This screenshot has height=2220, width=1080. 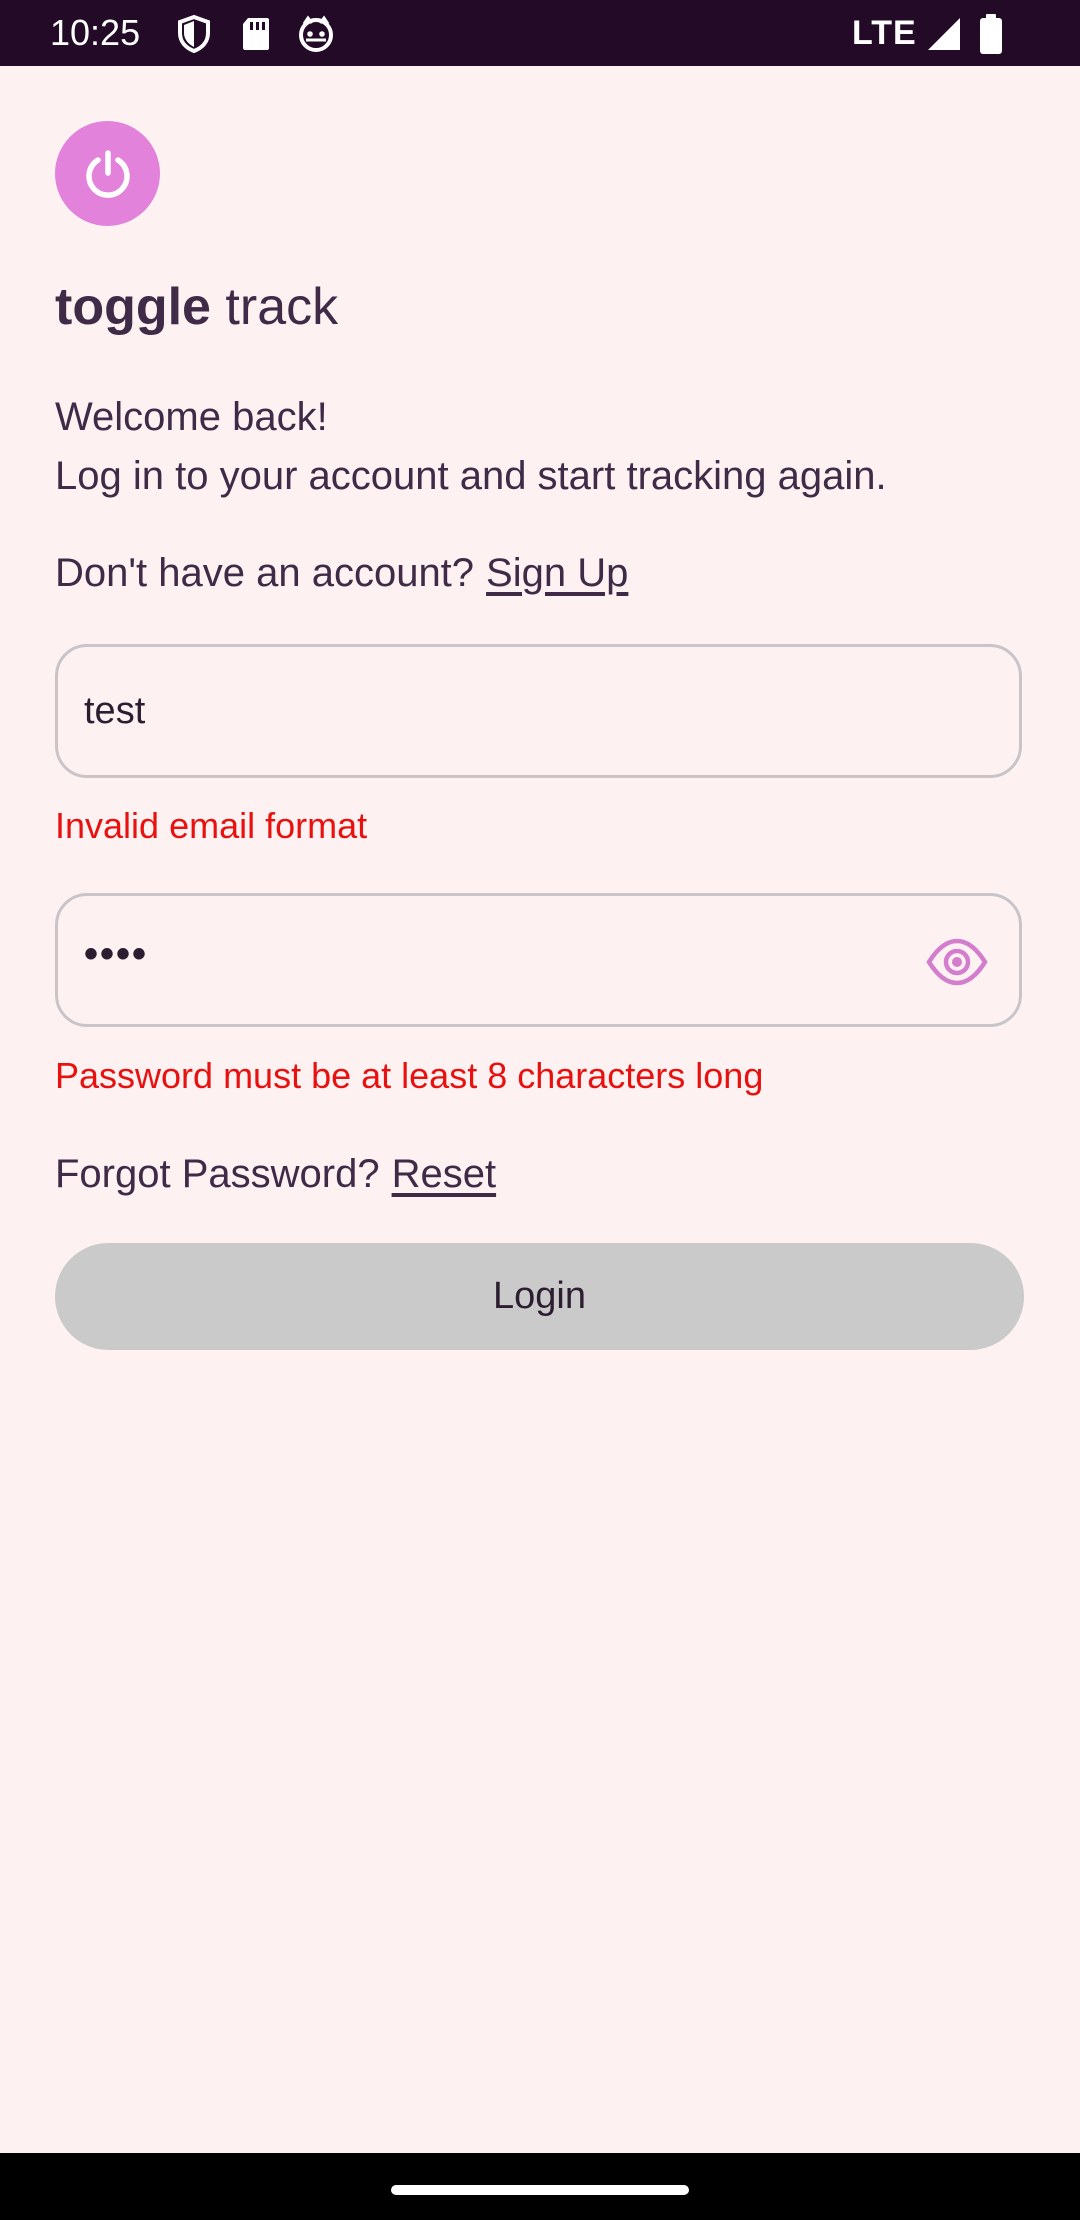 What do you see at coordinates (540, 33) in the screenshot?
I see `status-bar: 10:25 LTE` at bounding box center [540, 33].